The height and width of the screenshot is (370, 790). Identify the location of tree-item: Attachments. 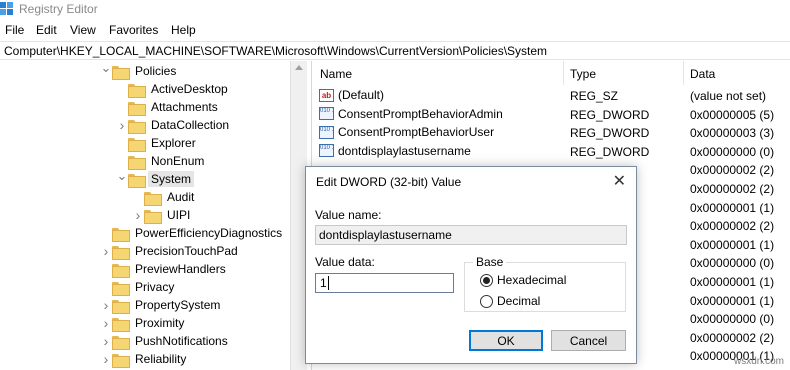
(168, 107).